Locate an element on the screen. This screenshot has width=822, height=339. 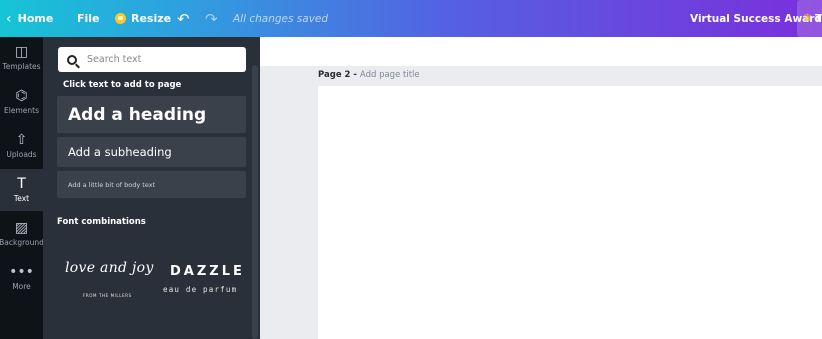
nav-uploads: ⇧ Uploads is located at coordinates (21, 146).